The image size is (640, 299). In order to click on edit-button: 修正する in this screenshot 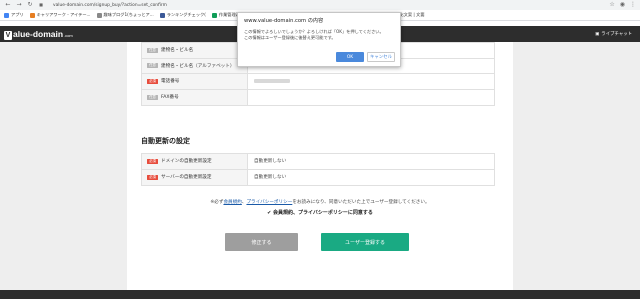, I will do `click(261, 242)`.